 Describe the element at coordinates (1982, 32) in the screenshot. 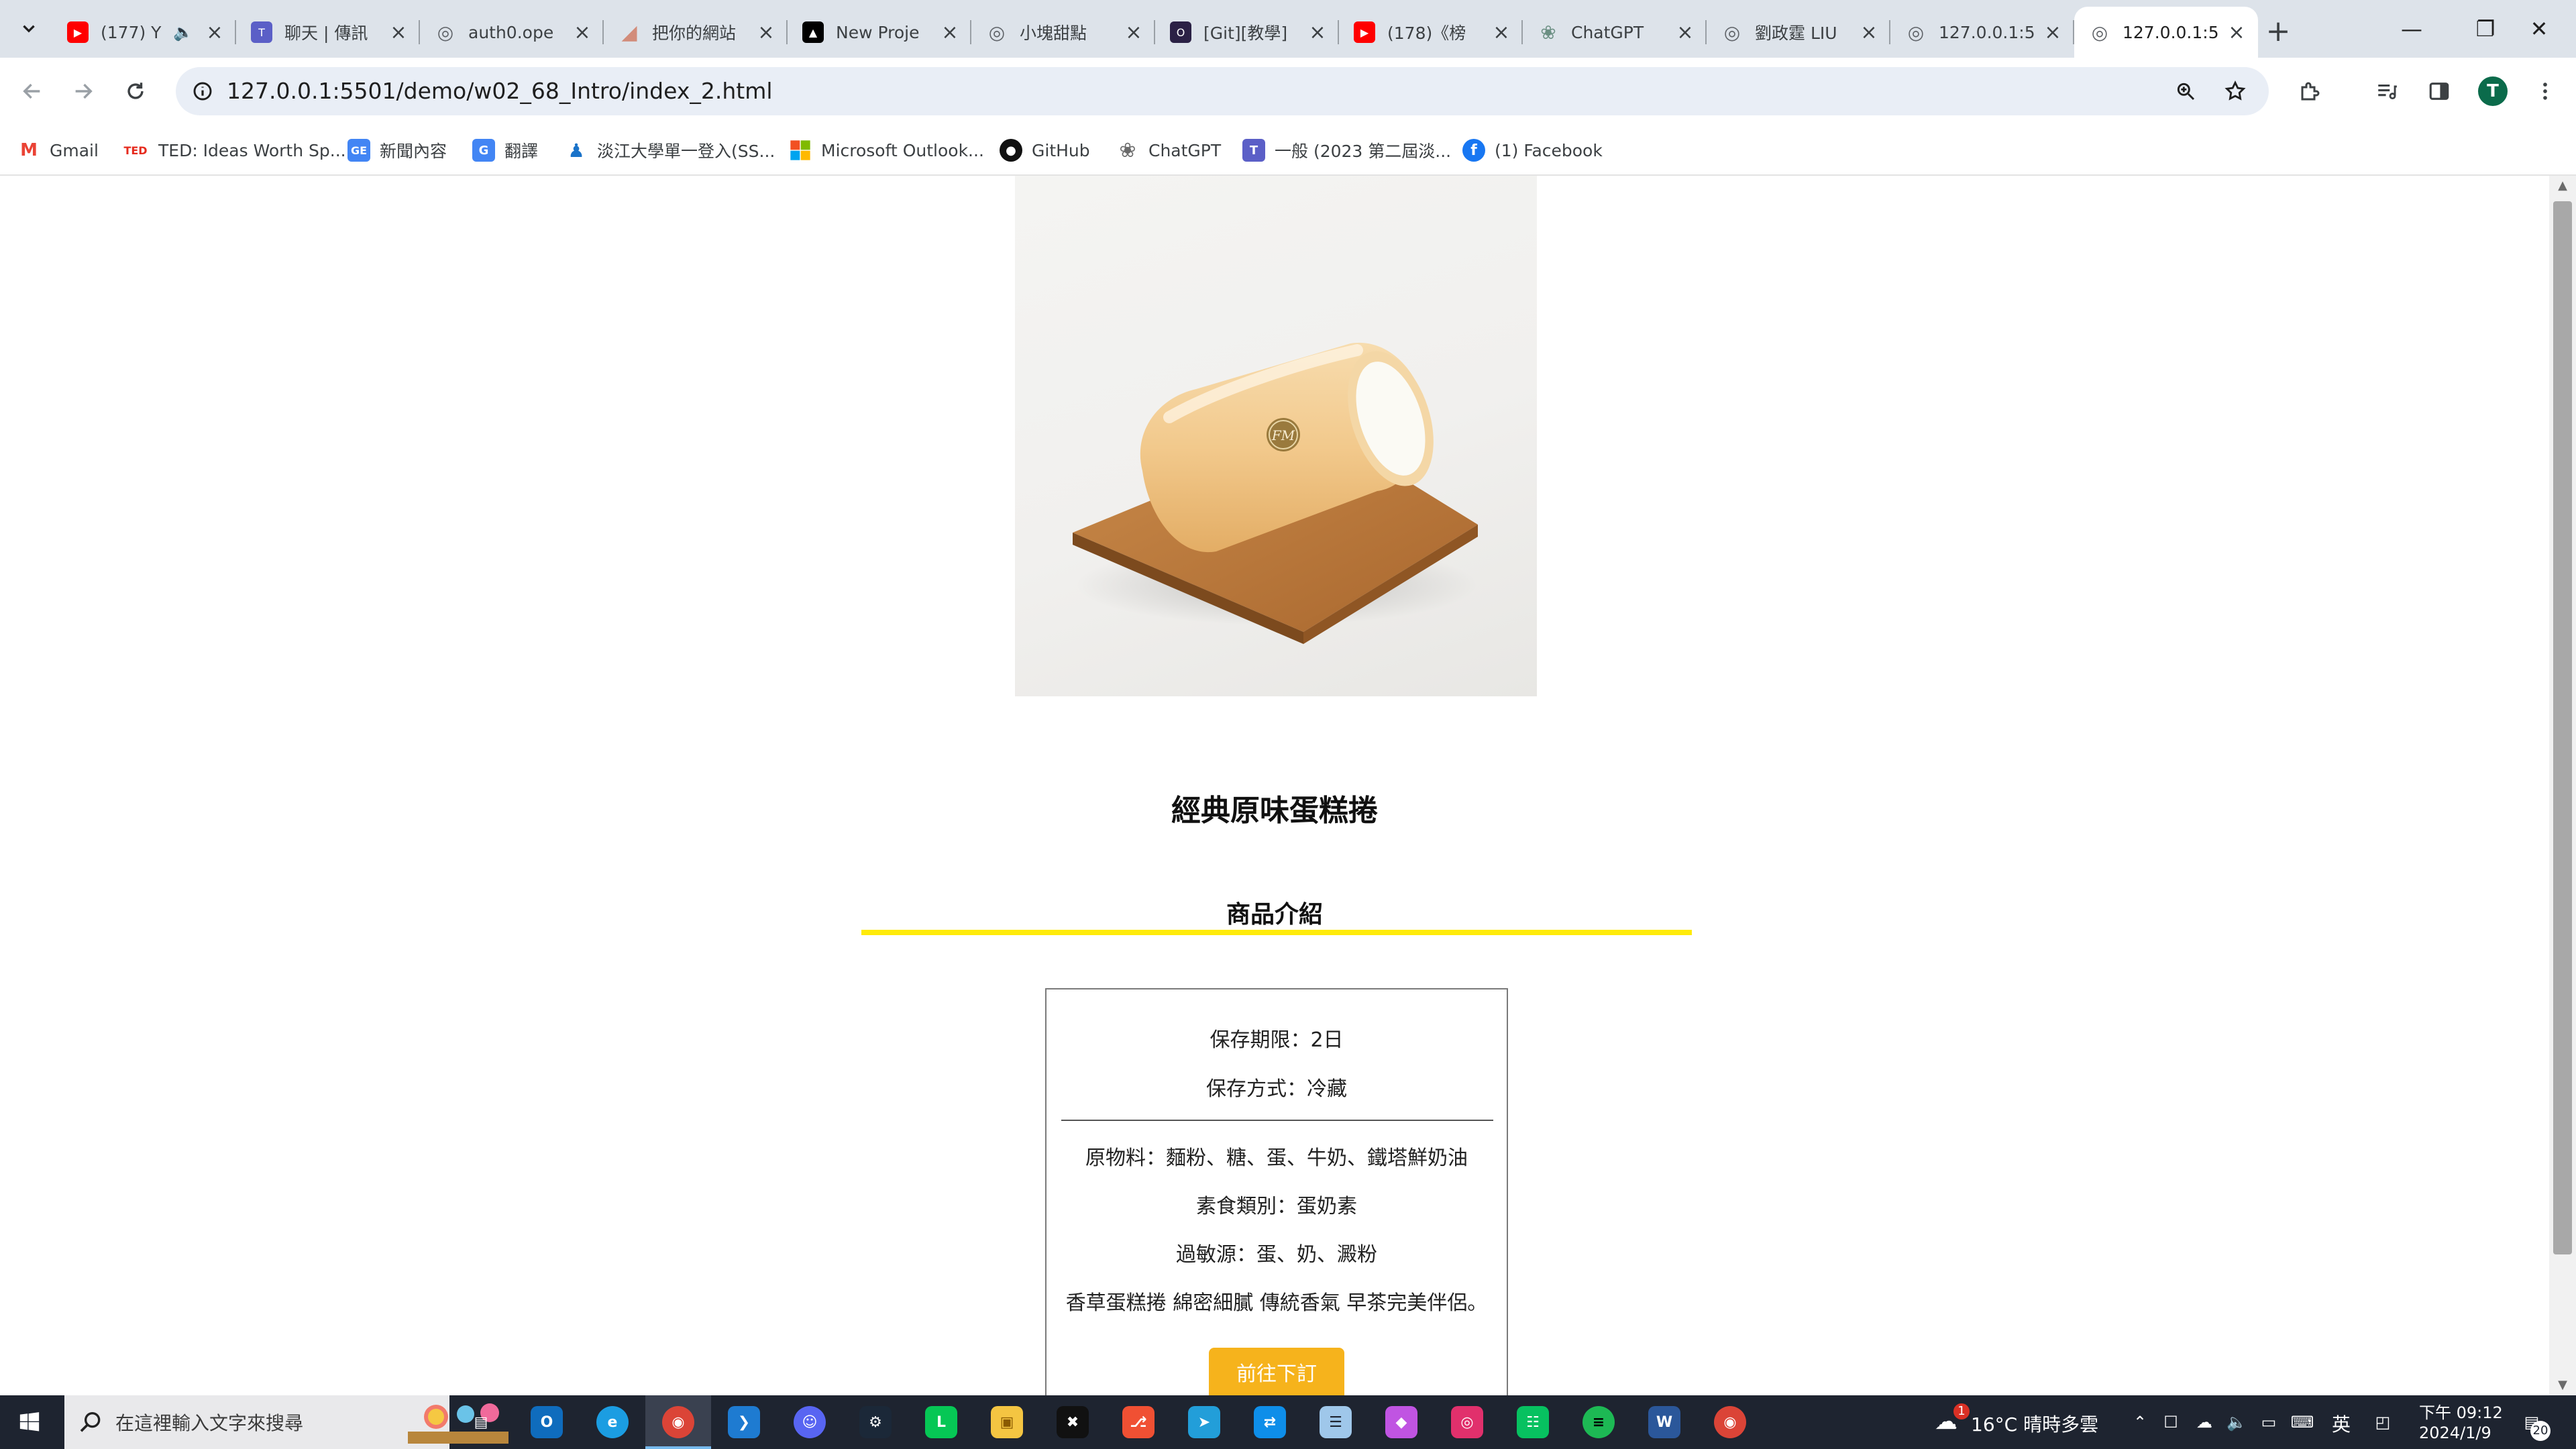

I see `tab-10: ◎ 127.0.0.1:5 ×` at that location.